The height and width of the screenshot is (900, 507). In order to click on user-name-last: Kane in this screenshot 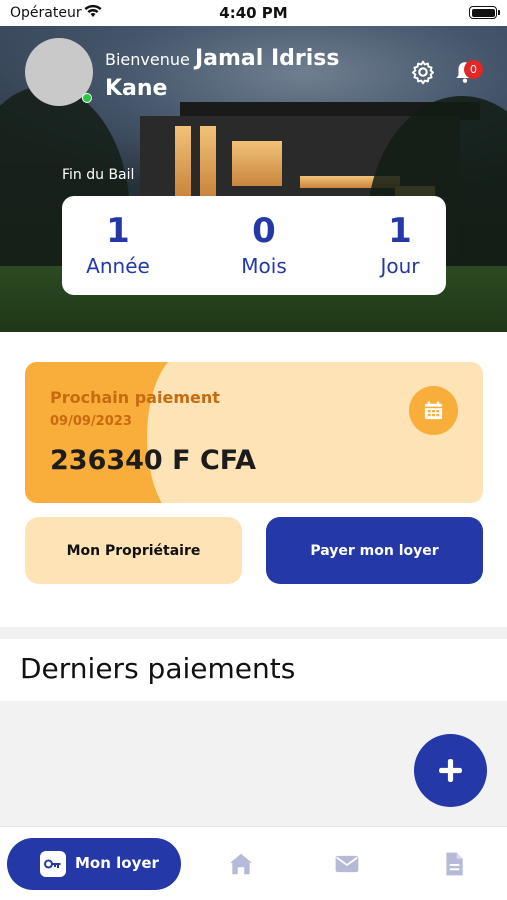, I will do `click(136, 88)`.